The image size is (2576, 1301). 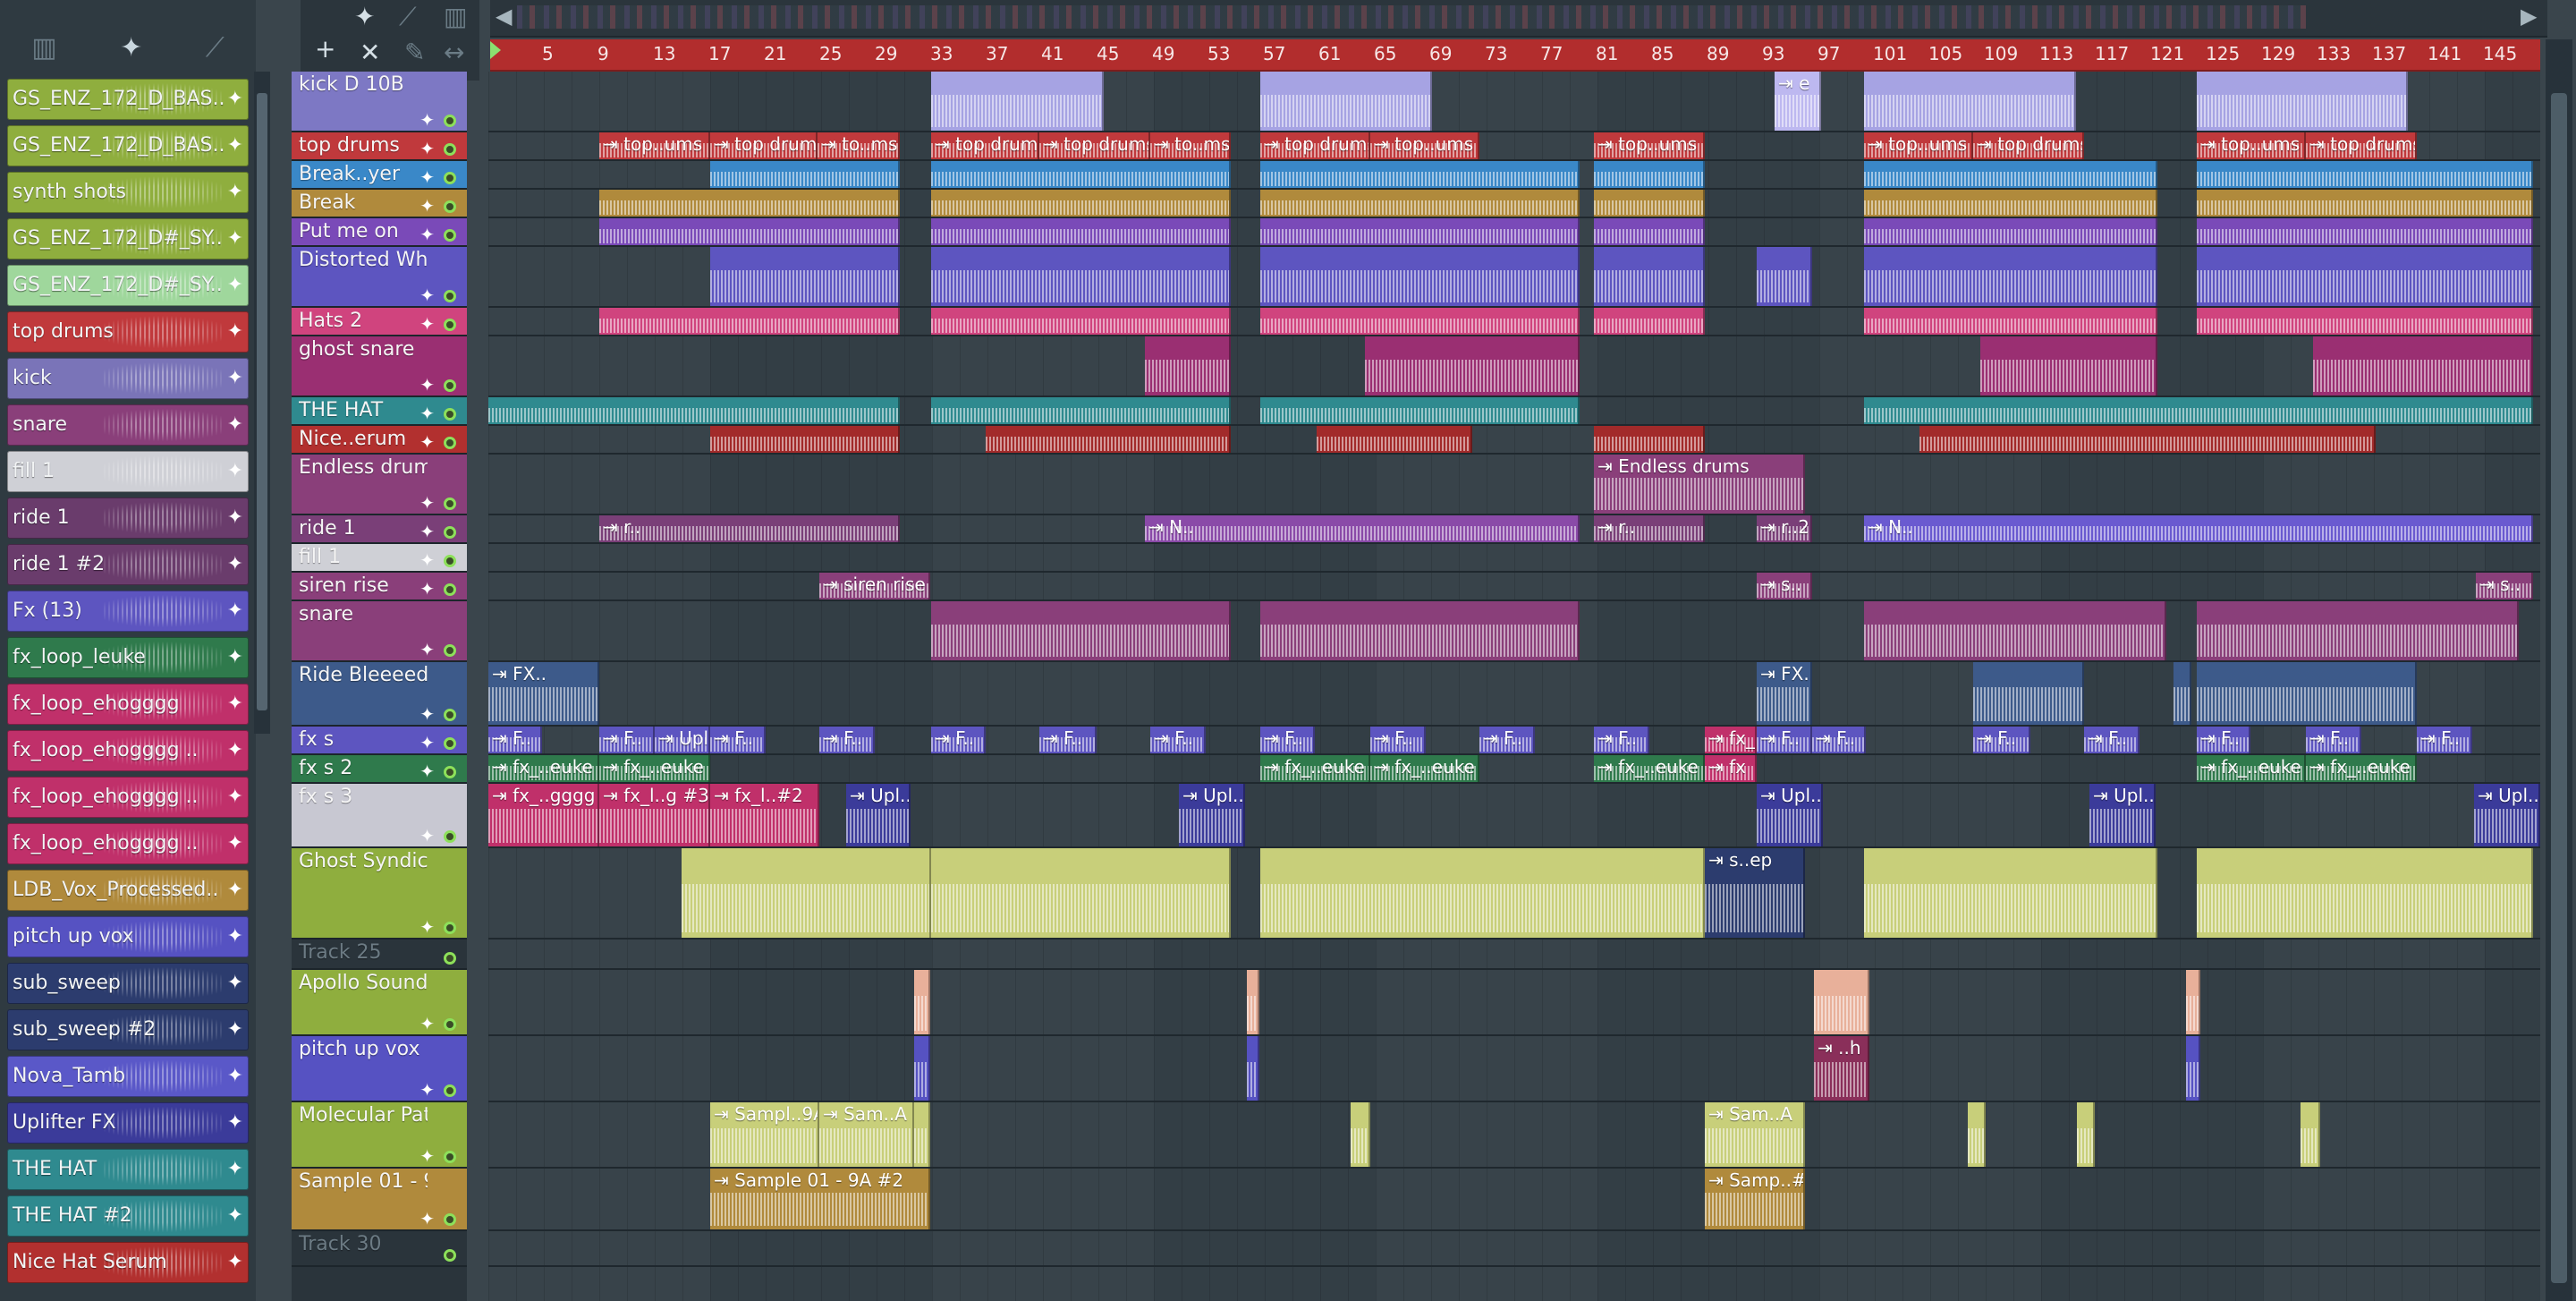 I want to click on track-lane: ⇥ s..ep, so click(x=1514, y=894).